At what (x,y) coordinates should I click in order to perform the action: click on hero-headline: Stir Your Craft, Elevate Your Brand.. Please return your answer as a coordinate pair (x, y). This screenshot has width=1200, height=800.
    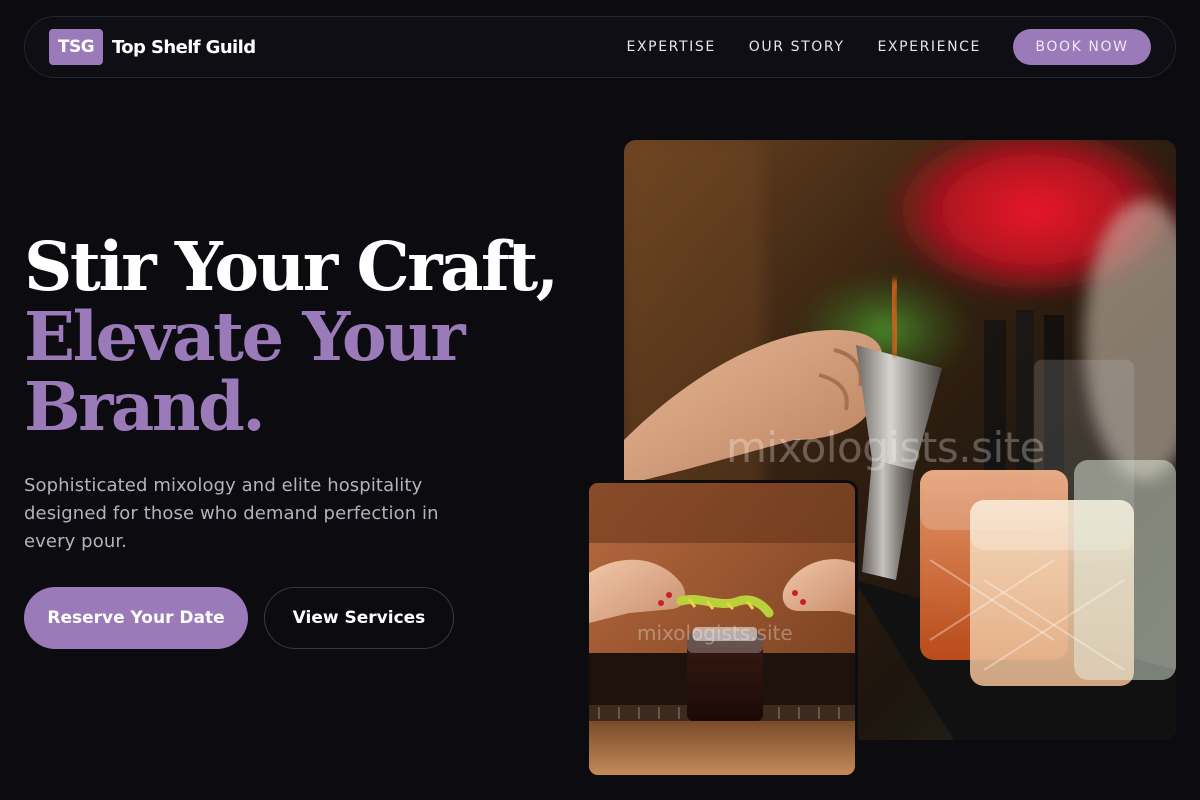
    Looking at the image, I should click on (291, 336).